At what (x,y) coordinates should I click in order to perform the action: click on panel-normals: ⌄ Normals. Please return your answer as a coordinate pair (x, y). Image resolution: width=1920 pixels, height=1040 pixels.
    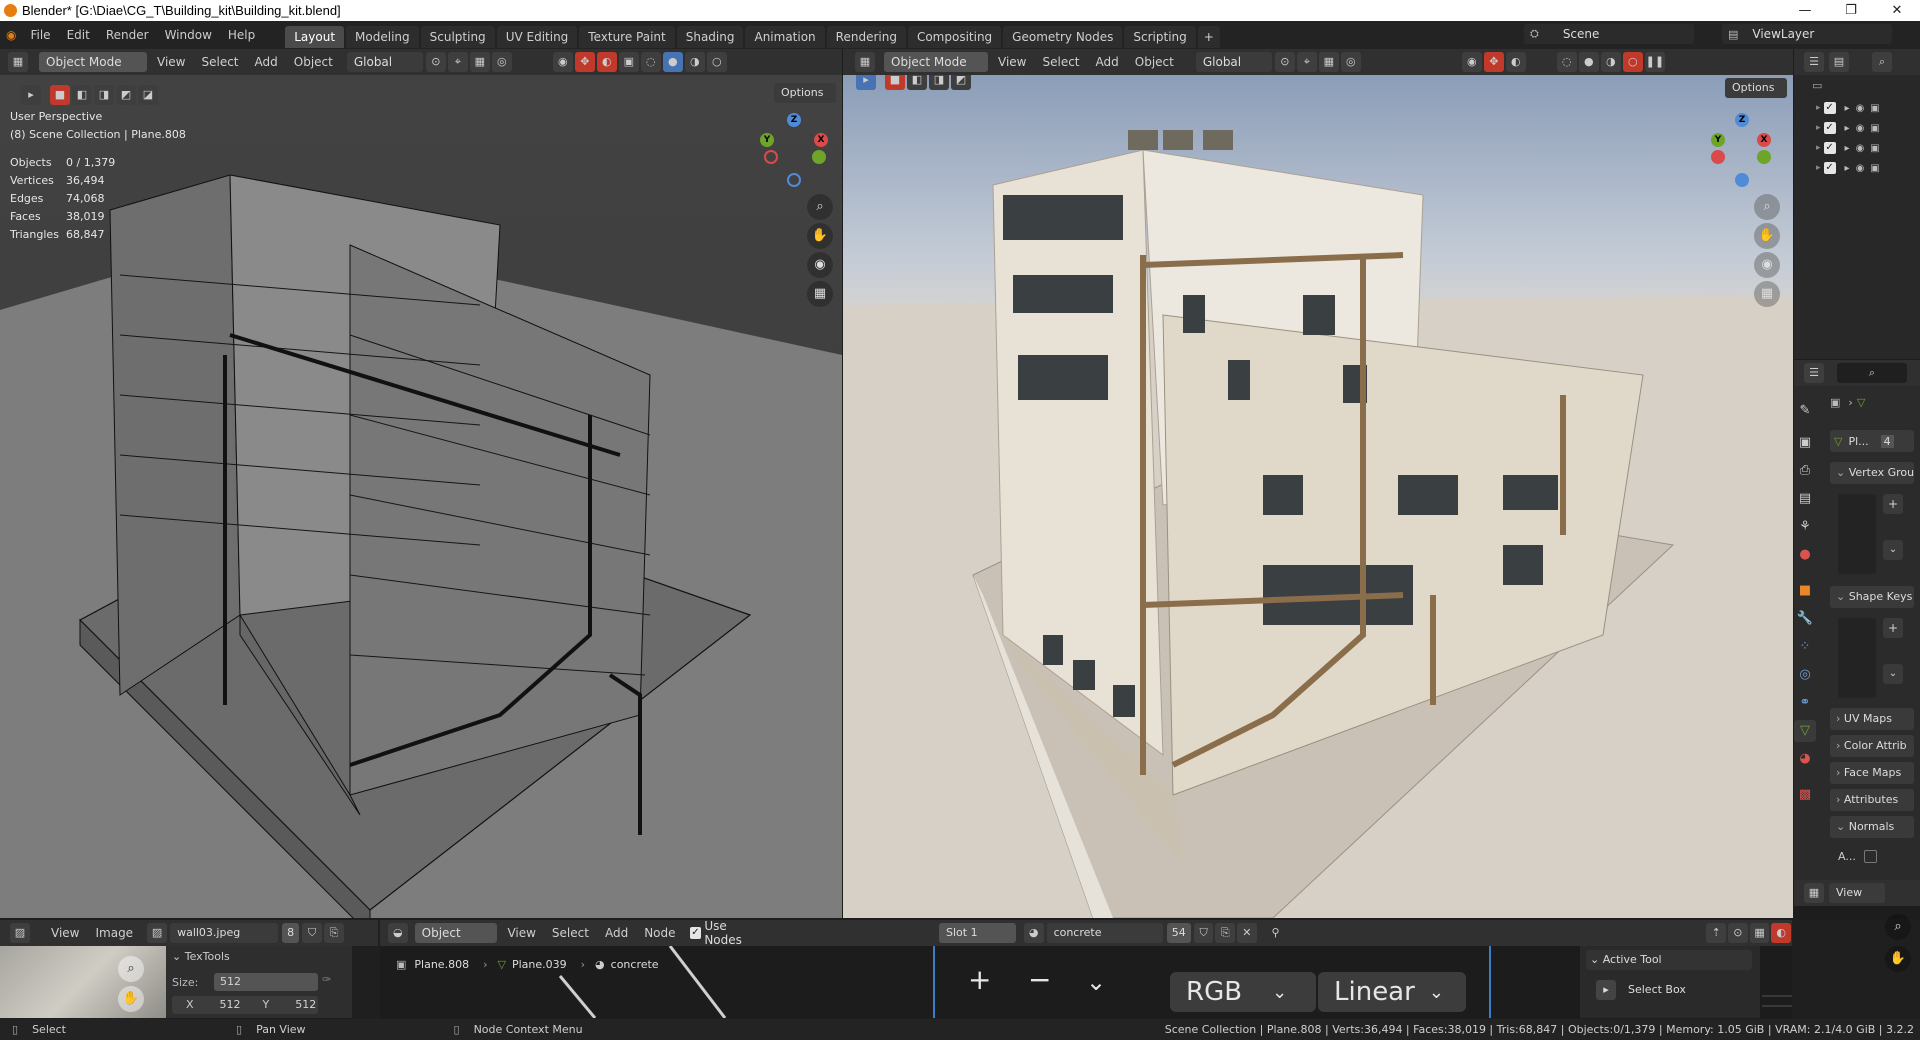
    Looking at the image, I should click on (1872, 827).